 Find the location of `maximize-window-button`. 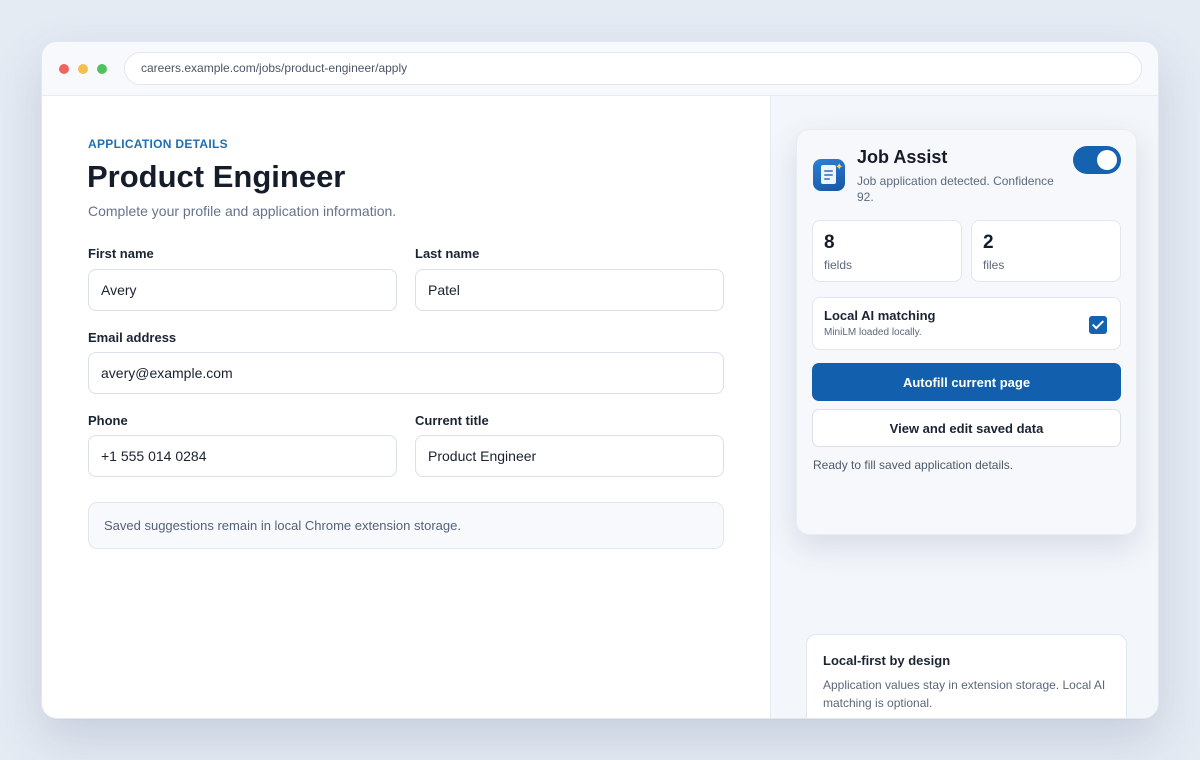

maximize-window-button is located at coordinates (102, 69).